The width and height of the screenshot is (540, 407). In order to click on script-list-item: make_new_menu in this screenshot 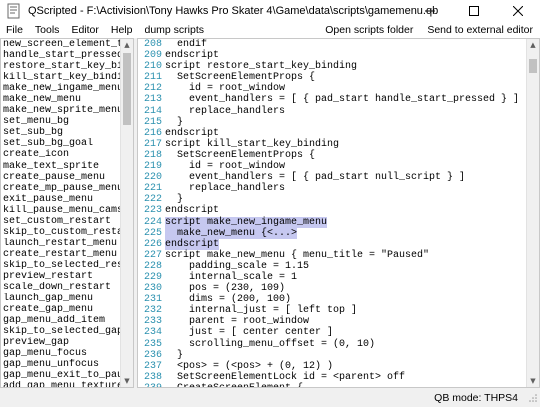, I will do `click(61, 99)`.